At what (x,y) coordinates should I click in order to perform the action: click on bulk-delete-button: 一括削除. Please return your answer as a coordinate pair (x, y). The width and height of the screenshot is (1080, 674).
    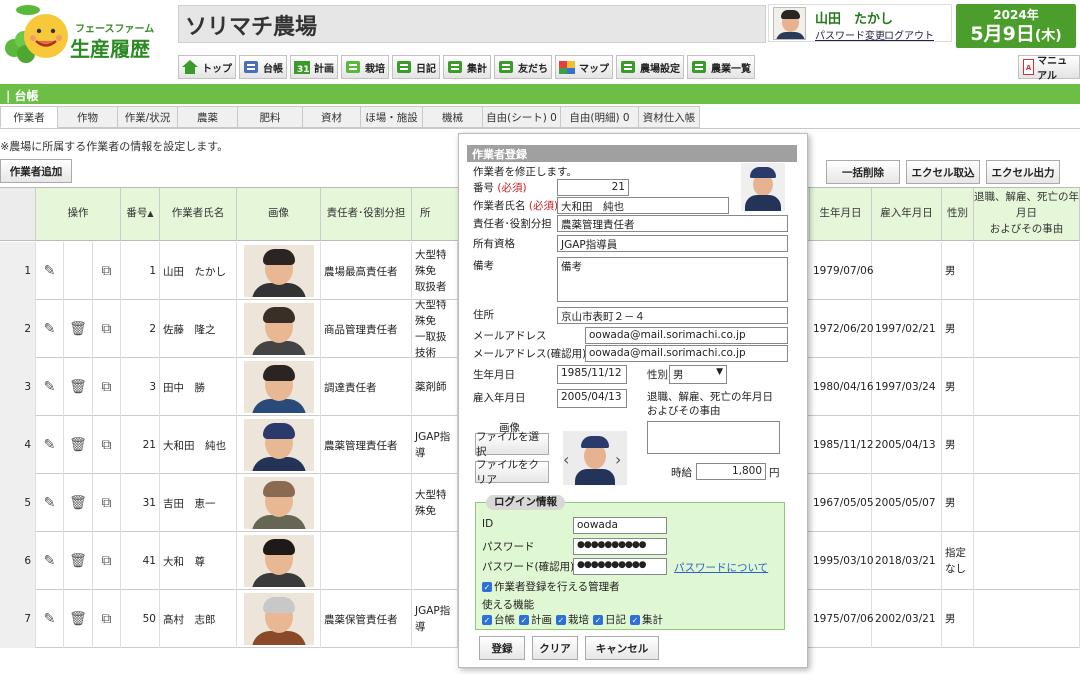
    Looking at the image, I should click on (863, 172).